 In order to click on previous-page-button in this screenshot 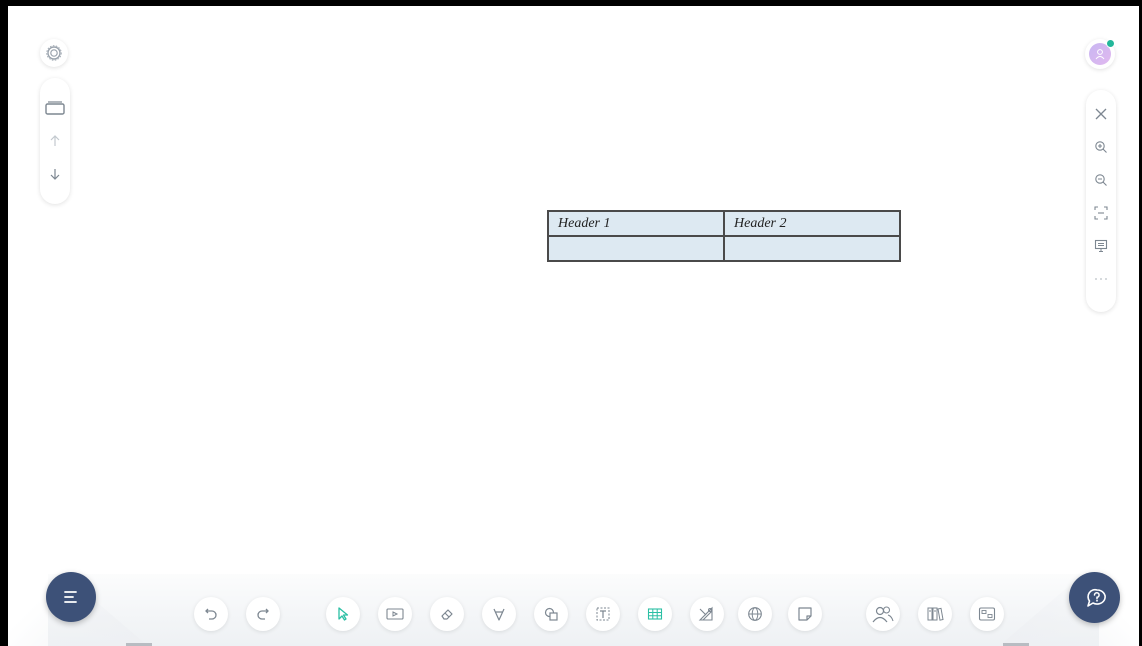, I will do `click(55, 141)`.